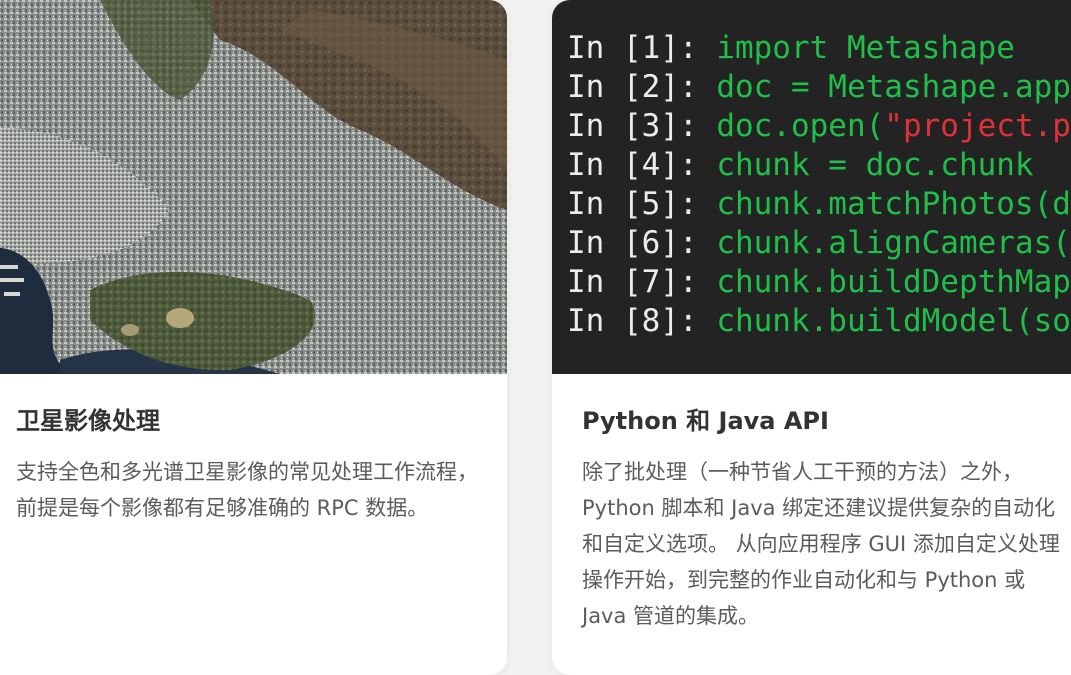 This screenshot has height=675, width=1071. Describe the element at coordinates (977, 126) in the screenshot. I see `code-string: "project.psx"` at that location.